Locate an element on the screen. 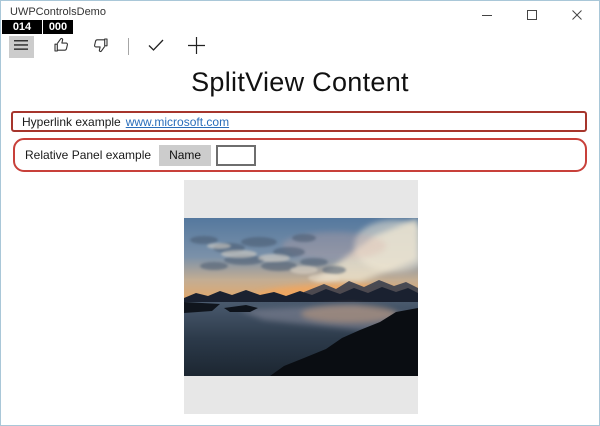  window-controls is located at coordinates (531, 14).